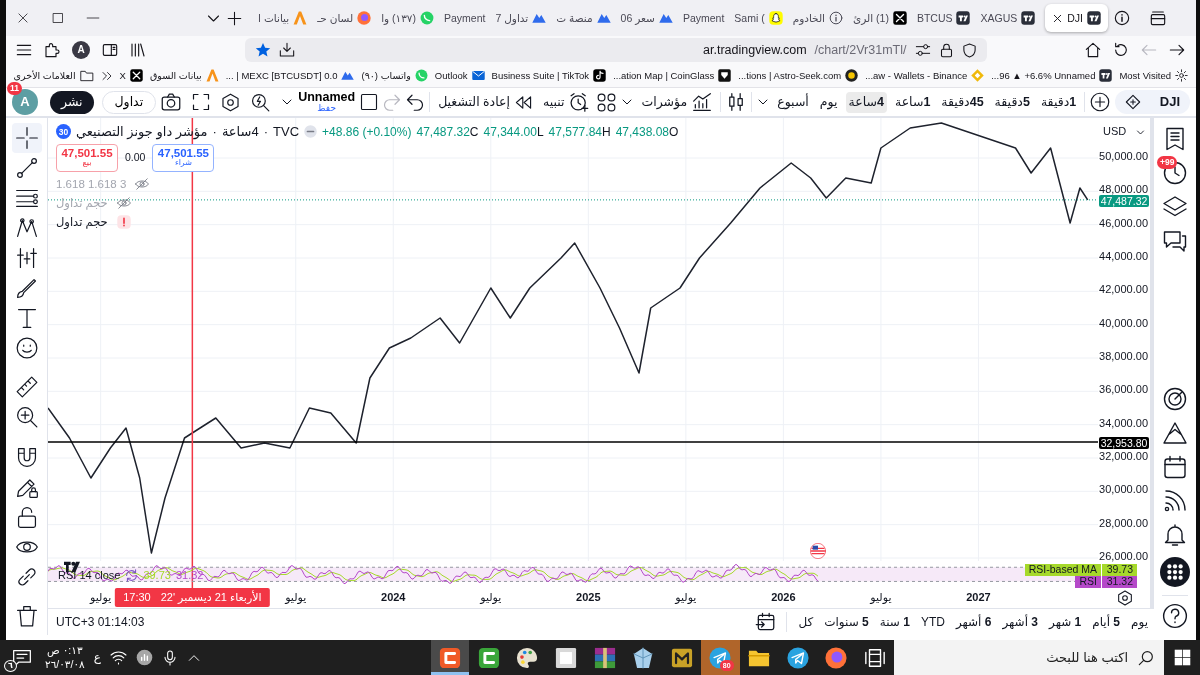  Describe the element at coordinates (818, 551) in the screenshot. I see `flag-icon` at that location.